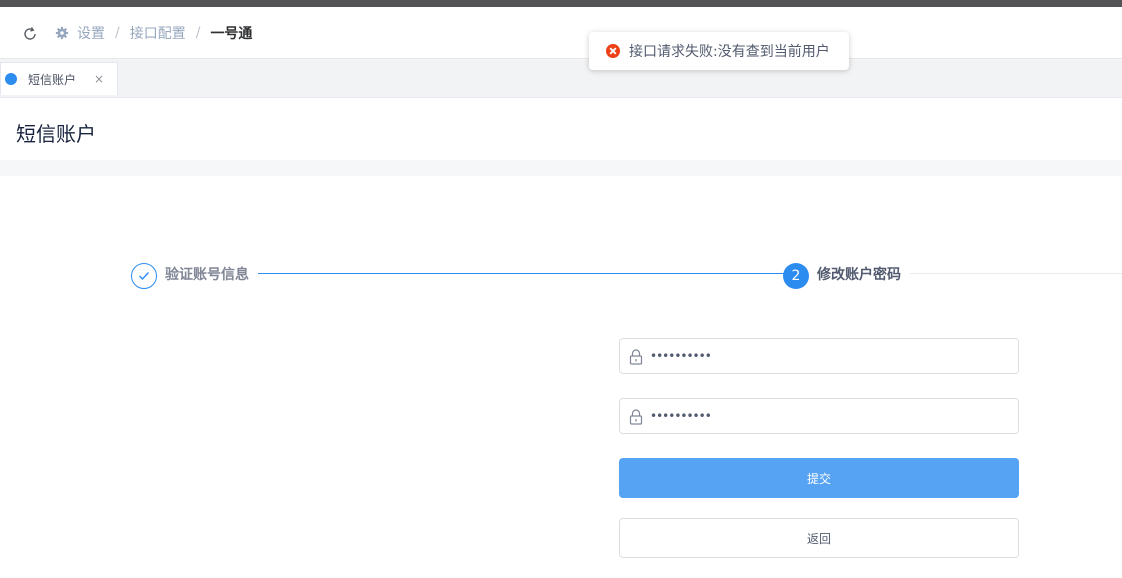 This screenshot has width=1122, height=578. I want to click on top-strip, so click(561, 3).